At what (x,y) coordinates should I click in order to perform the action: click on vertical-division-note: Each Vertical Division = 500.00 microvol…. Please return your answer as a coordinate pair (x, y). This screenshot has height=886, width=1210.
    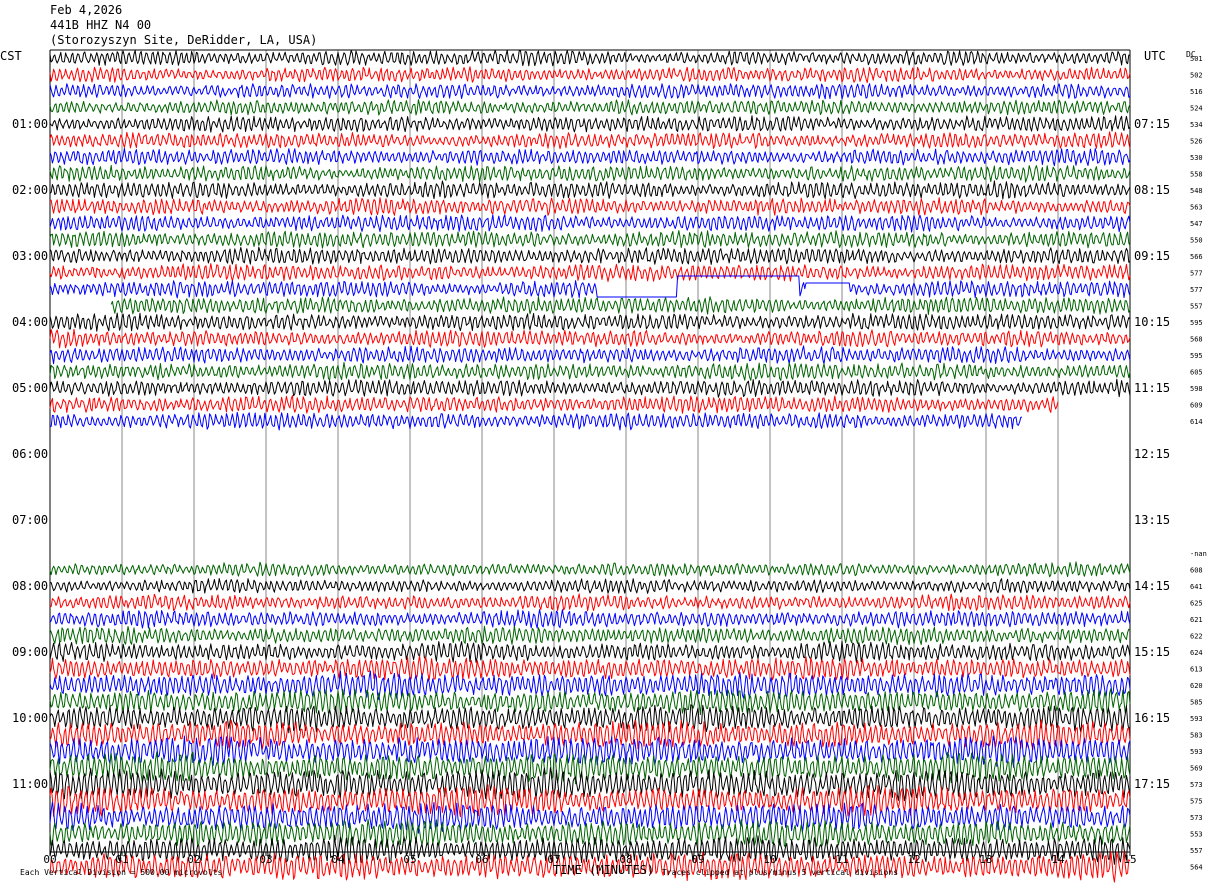
    Looking at the image, I should click on (121, 872).